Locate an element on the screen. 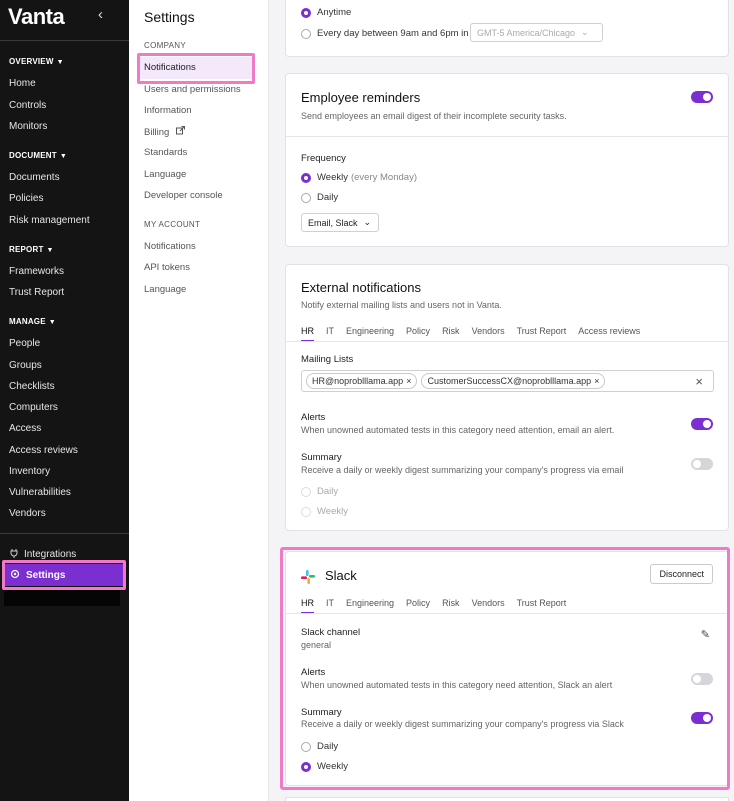 The width and height of the screenshot is (734, 801). subnav-api-tokens: API tokens is located at coordinates (167, 267).